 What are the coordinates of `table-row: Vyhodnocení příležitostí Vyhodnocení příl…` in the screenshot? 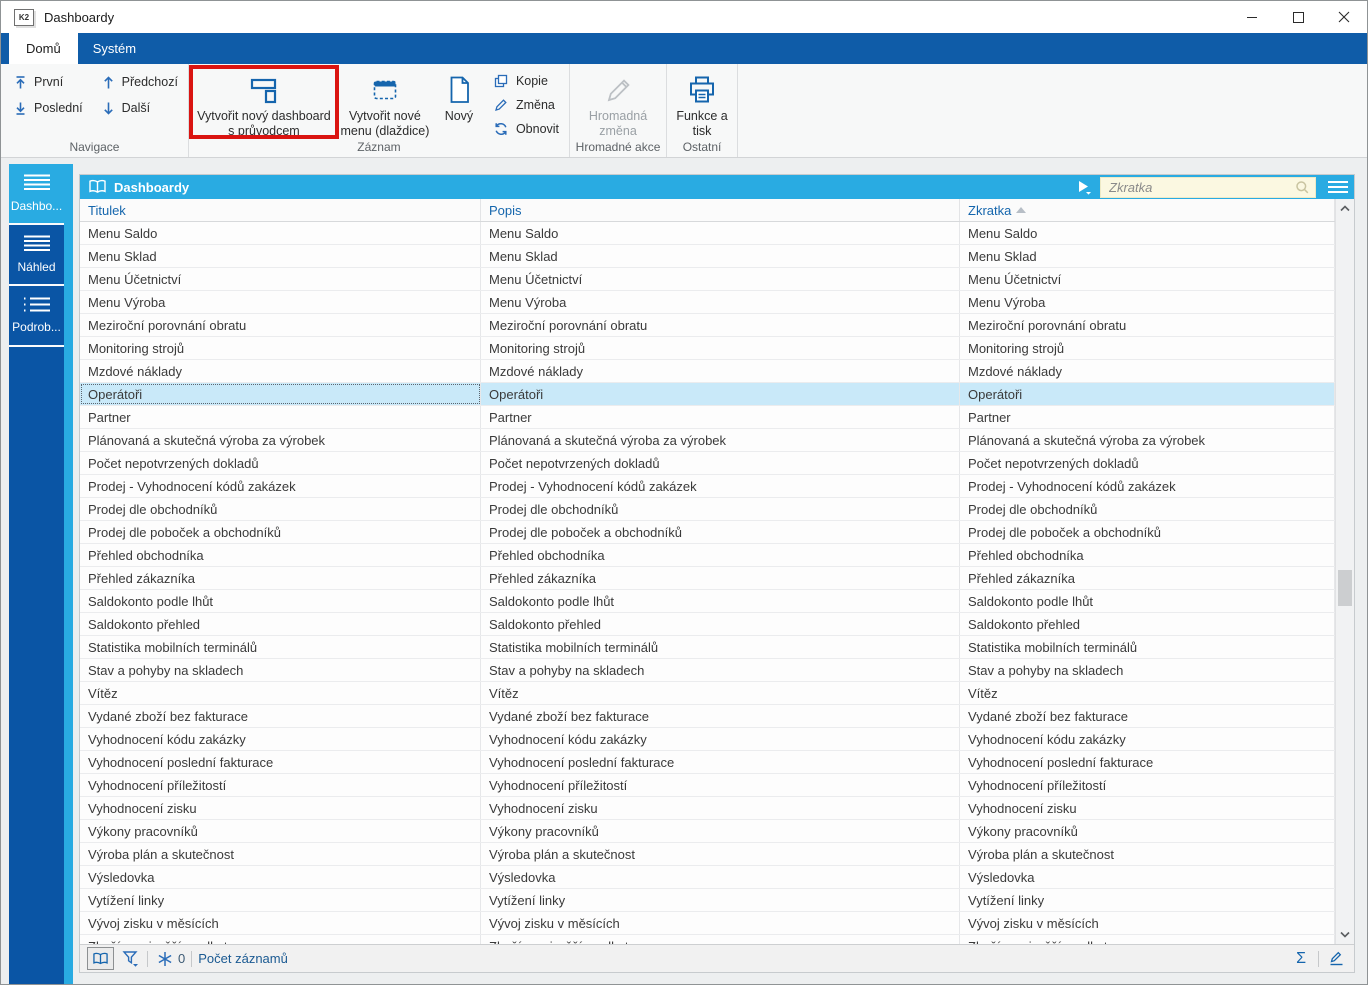 It's located at (707, 785).